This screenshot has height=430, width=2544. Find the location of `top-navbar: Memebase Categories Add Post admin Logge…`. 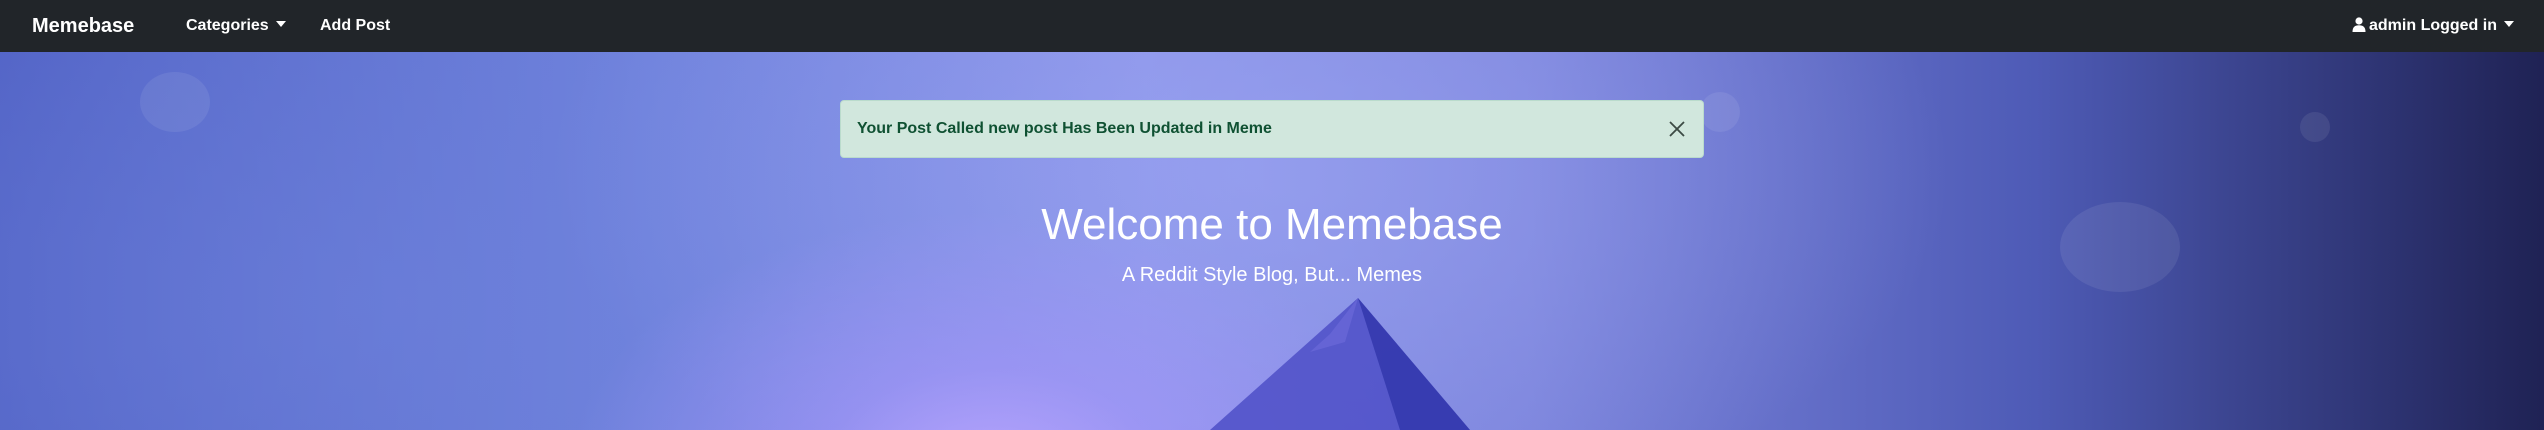

top-navbar: Memebase Categories Add Post admin Logge… is located at coordinates (1272, 26).